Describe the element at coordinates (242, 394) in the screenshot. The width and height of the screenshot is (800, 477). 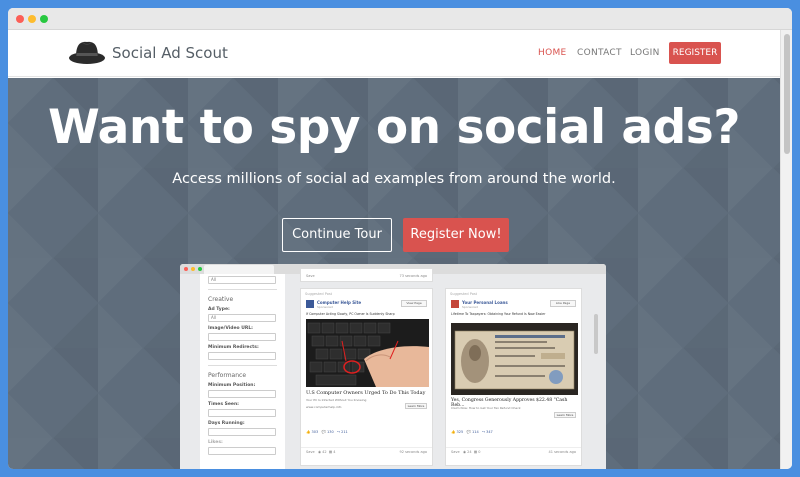
I see `min-position-input` at that location.